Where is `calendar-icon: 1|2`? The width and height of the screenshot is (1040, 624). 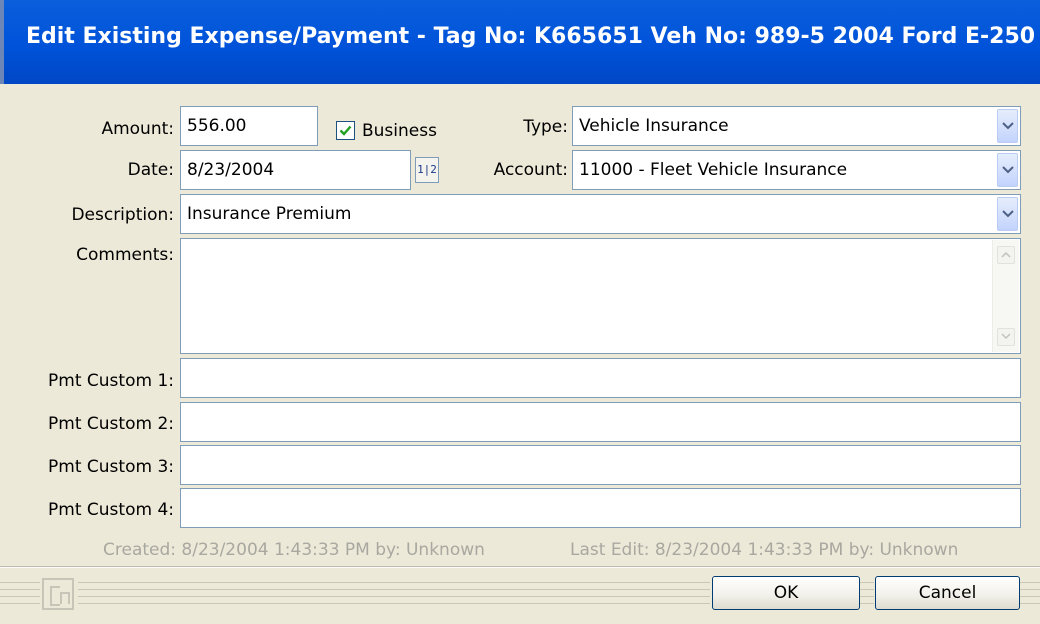 calendar-icon: 1|2 is located at coordinates (427, 169).